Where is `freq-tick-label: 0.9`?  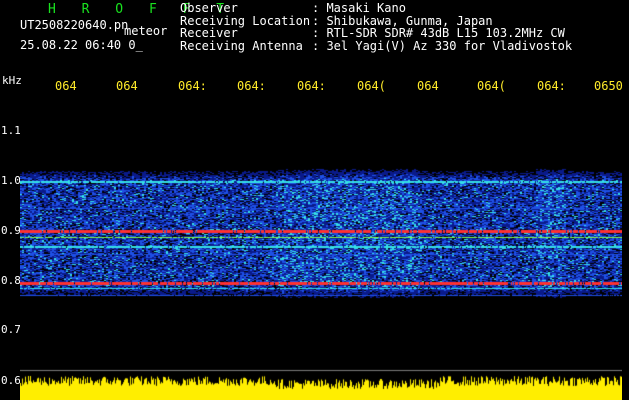
freq-tick-label: 0.9 is located at coordinates (11, 230).